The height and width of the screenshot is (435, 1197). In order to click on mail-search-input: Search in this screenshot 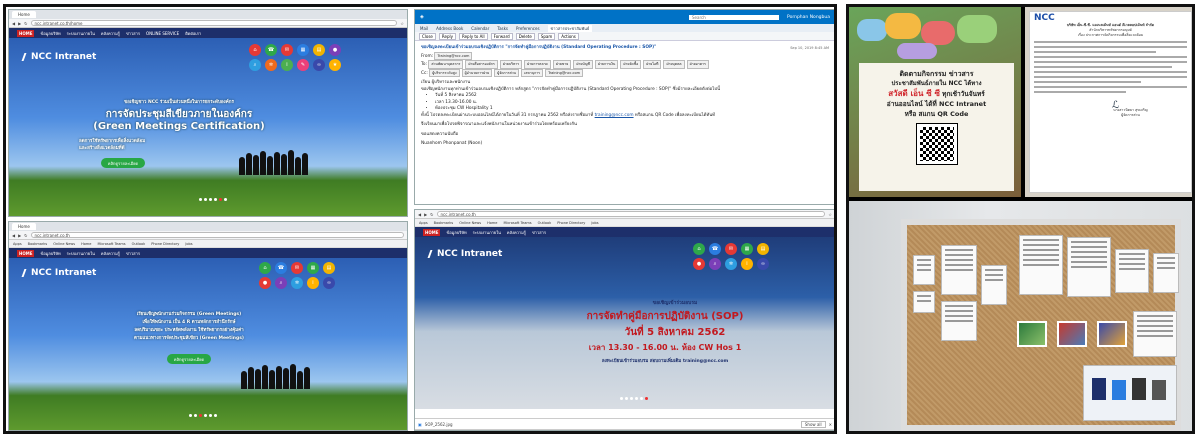, I will do `click(734, 17)`.